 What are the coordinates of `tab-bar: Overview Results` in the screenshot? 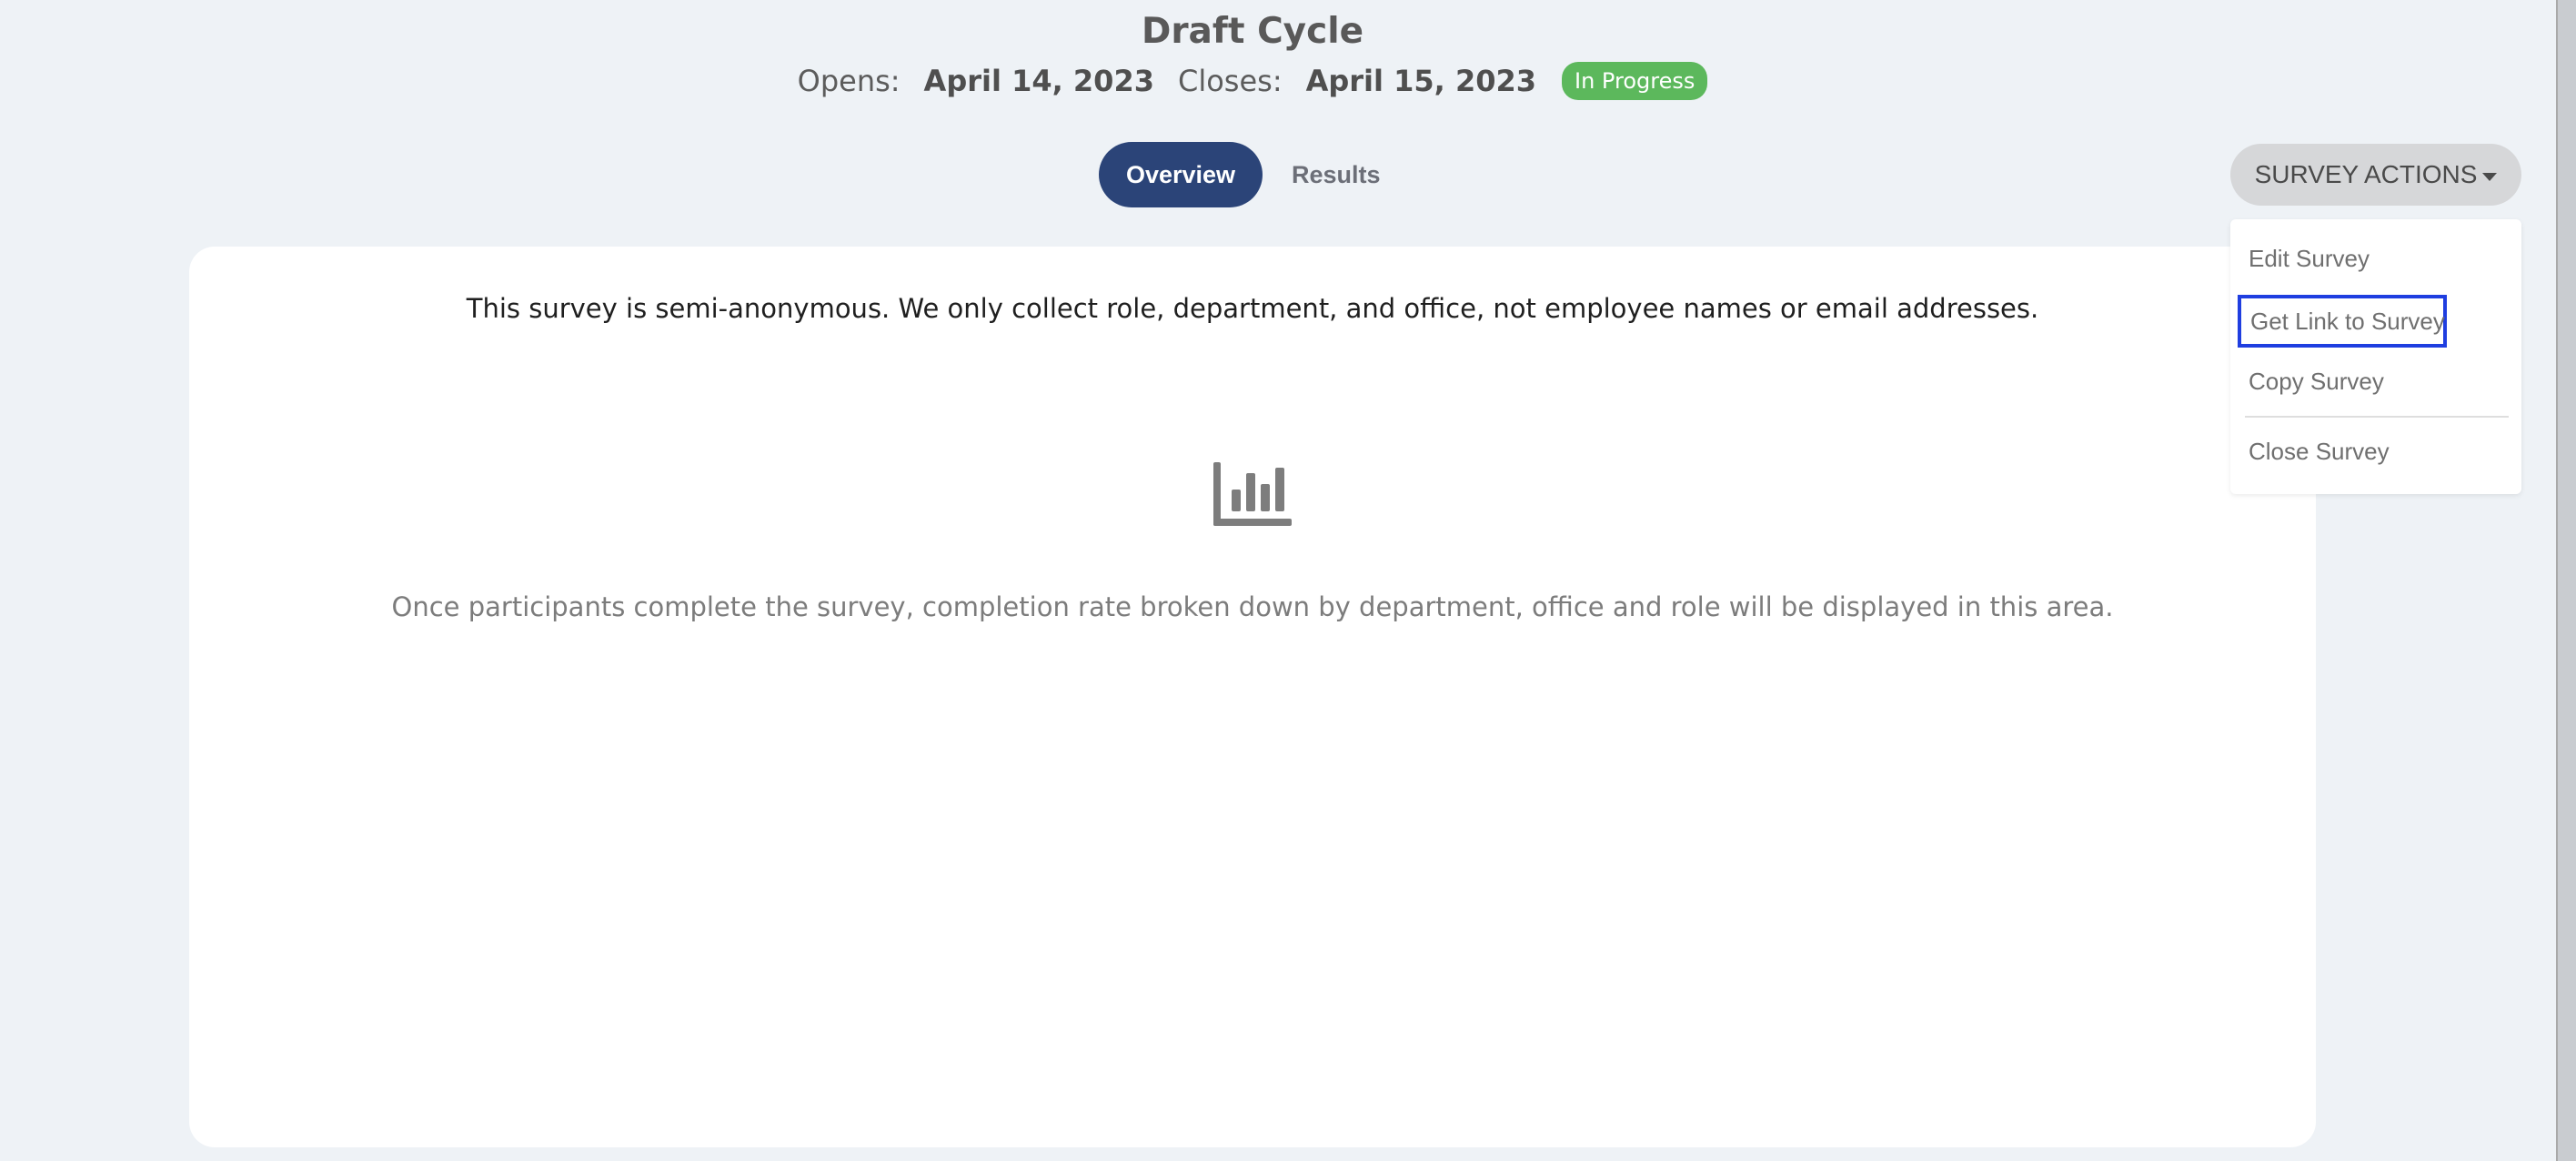 It's located at (1240, 174).